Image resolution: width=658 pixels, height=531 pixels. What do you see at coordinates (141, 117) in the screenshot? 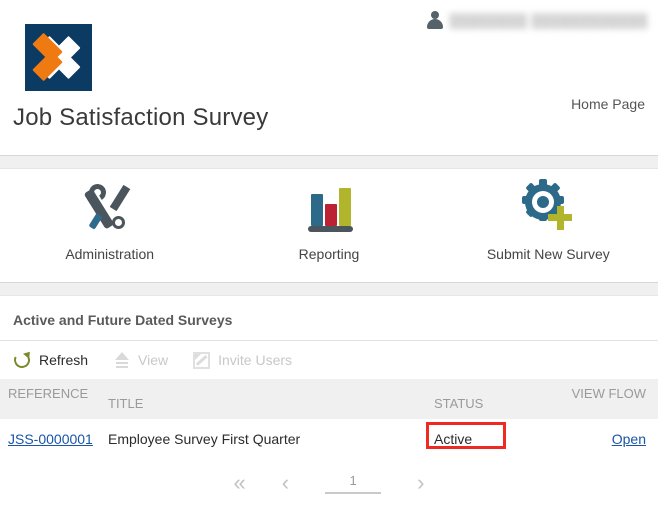
I see `page-title: Job Satisfaction Survey` at bounding box center [141, 117].